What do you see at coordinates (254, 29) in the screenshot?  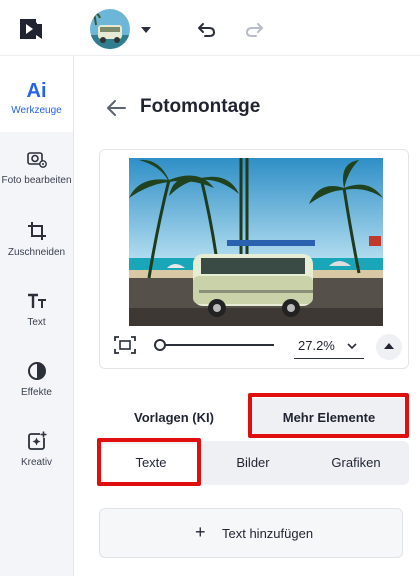 I see `redo-icon` at bounding box center [254, 29].